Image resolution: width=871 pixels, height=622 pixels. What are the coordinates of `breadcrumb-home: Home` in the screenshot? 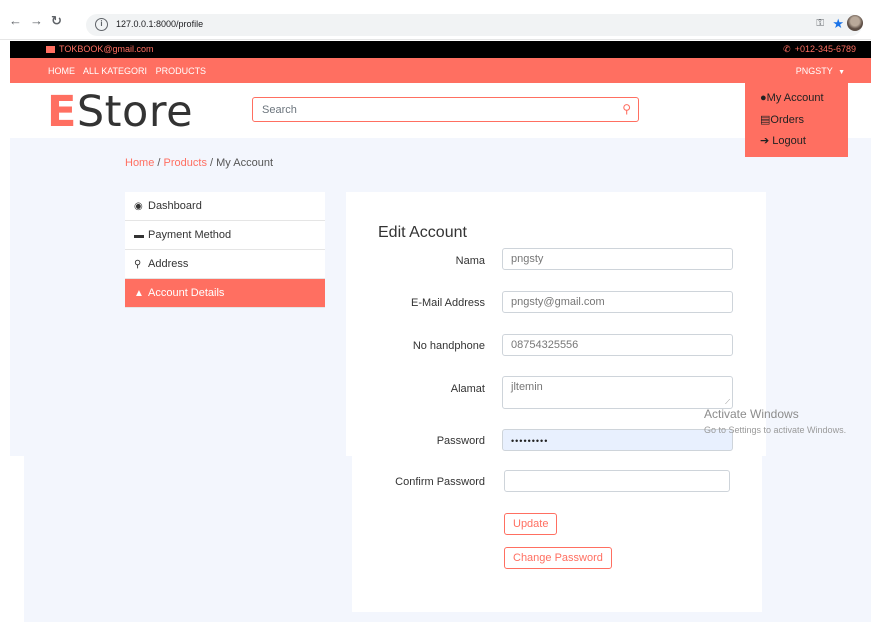 It's located at (139, 163).